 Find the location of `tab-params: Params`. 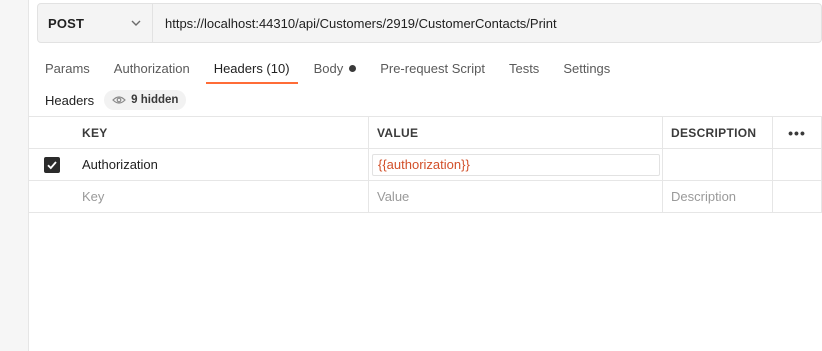

tab-params: Params is located at coordinates (67, 68).